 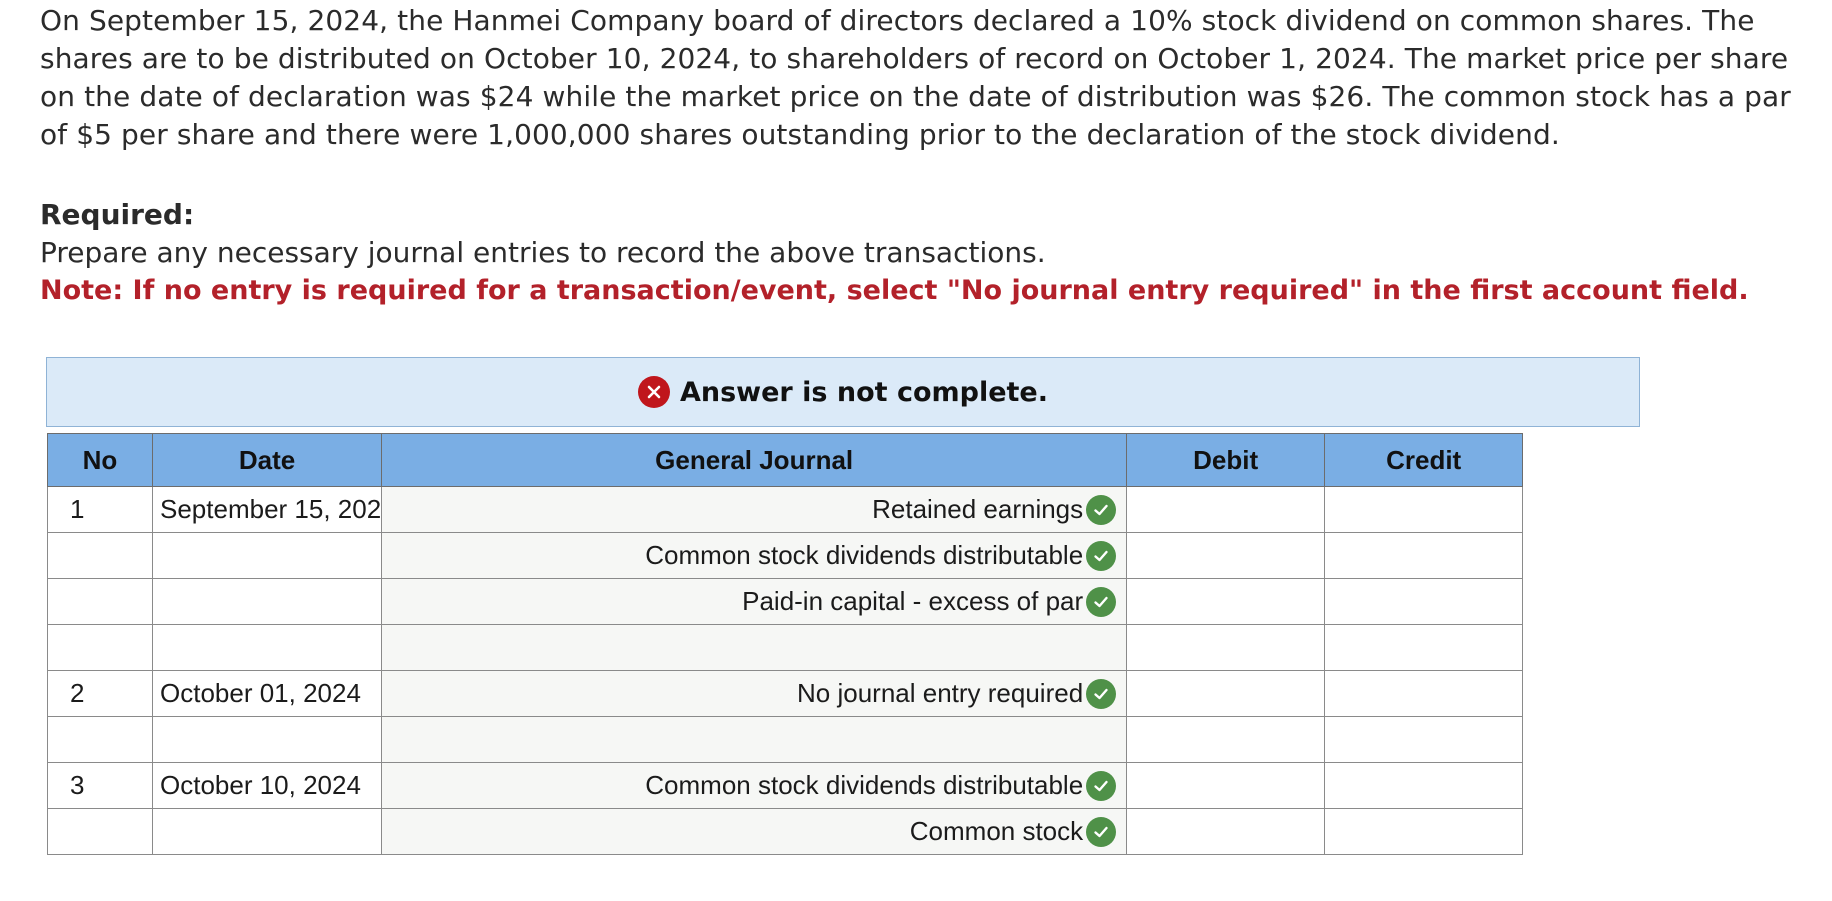 What do you see at coordinates (940, 693) in the screenshot?
I see `account-name: No journal entry required` at bounding box center [940, 693].